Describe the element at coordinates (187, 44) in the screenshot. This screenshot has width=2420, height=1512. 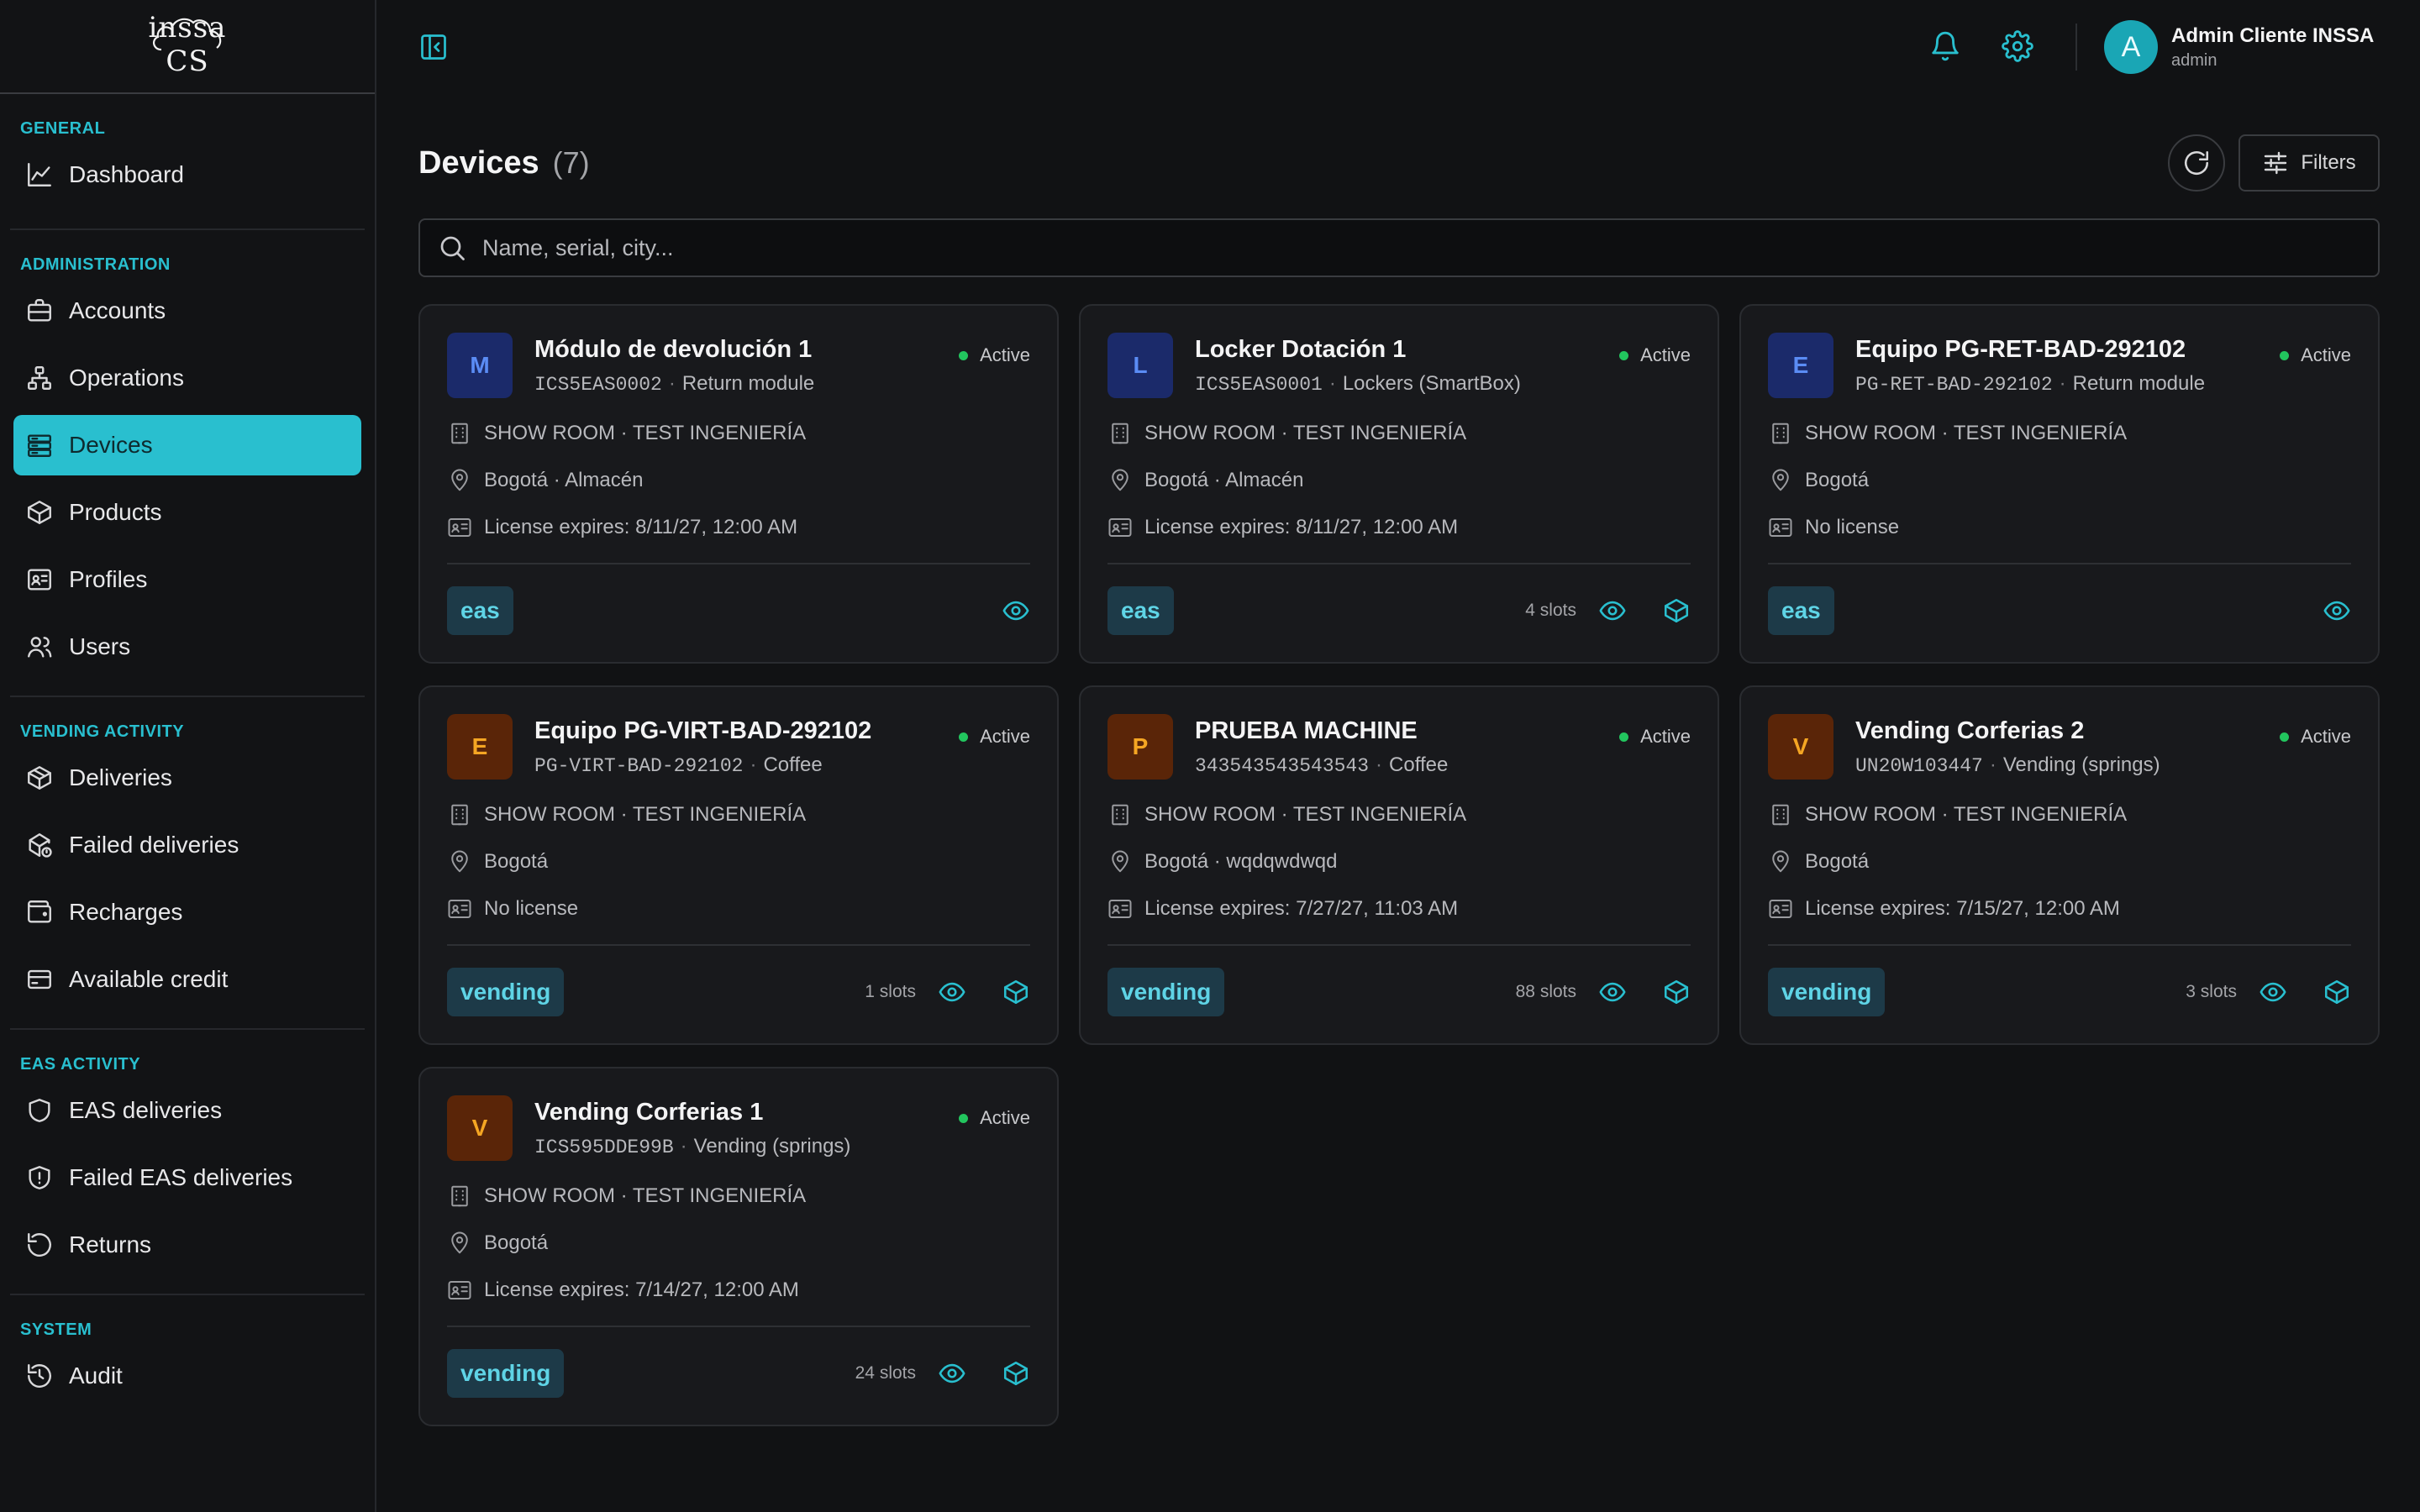
I see `app-logo: inssa CS` at that location.